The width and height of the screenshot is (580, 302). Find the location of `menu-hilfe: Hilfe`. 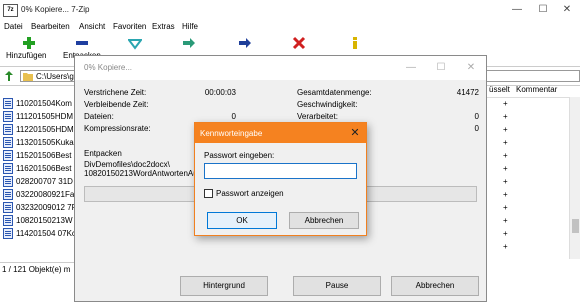

menu-hilfe: Hilfe is located at coordinates (190, 26).